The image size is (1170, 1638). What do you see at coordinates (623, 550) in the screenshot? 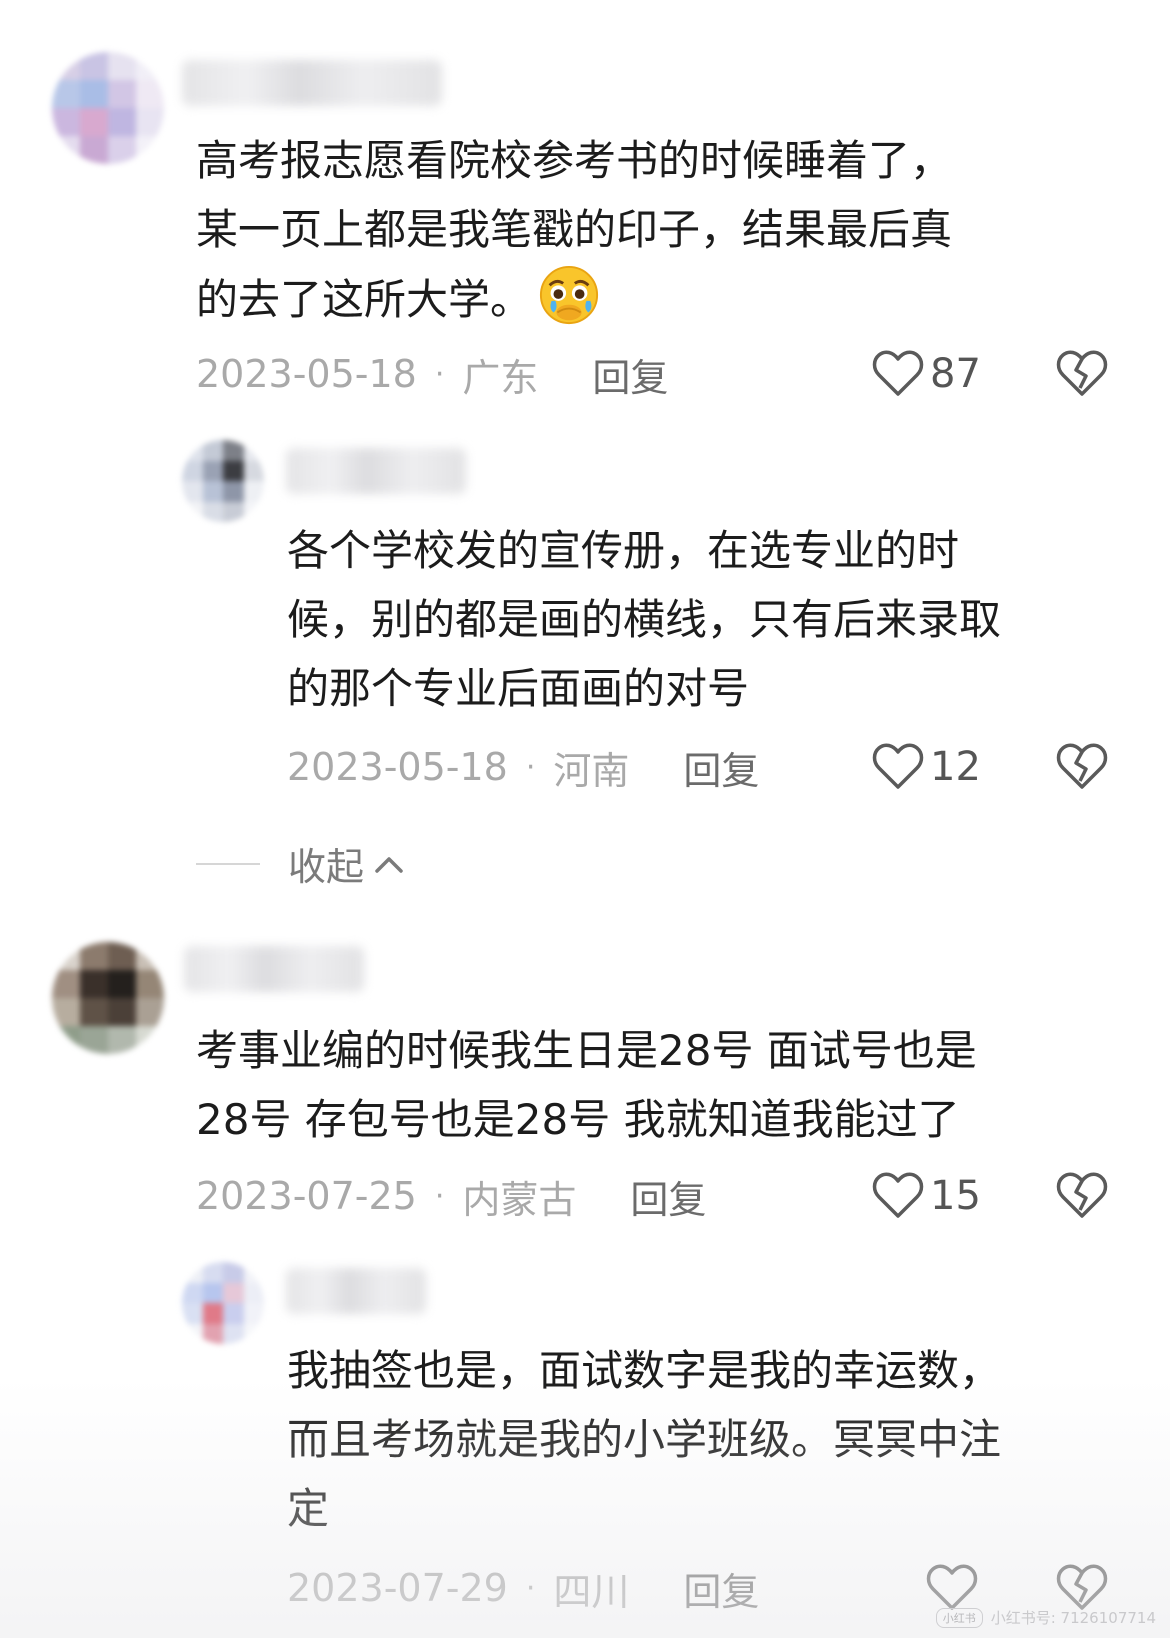
I see `comment-line: 各个学校发的宣传册，在选专业的时` at bounding box center [623, 550].